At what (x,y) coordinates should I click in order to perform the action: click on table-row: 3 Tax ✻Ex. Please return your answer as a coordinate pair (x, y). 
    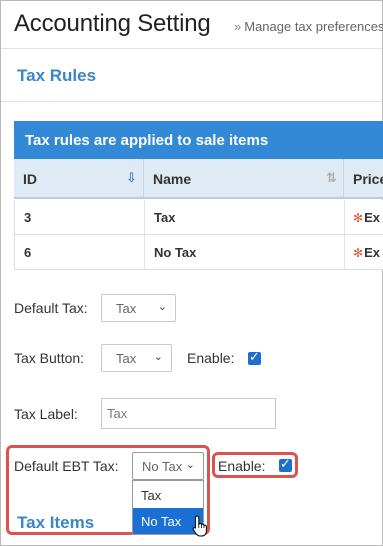
    Looking at the image, I should click on (198, 217).